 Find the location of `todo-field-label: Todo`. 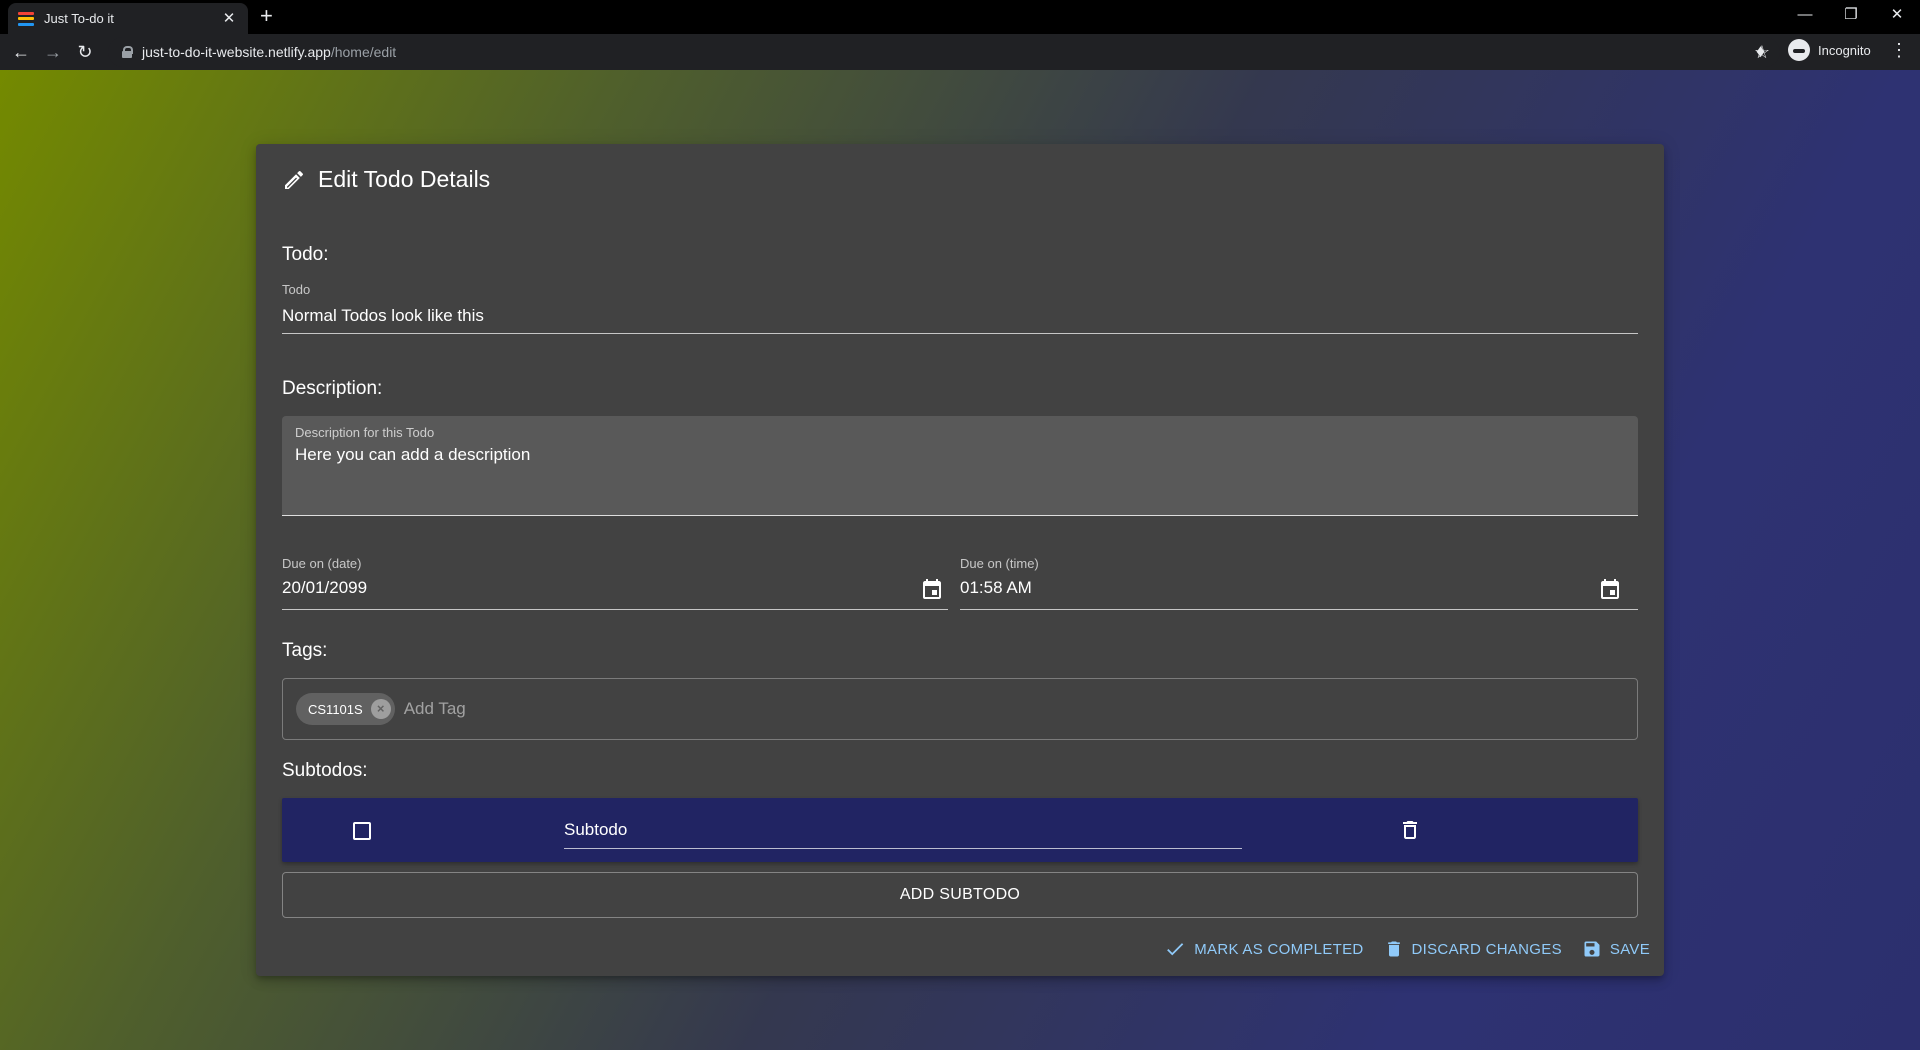

todo-field-label: Todo is located at coordinates (296, 289).